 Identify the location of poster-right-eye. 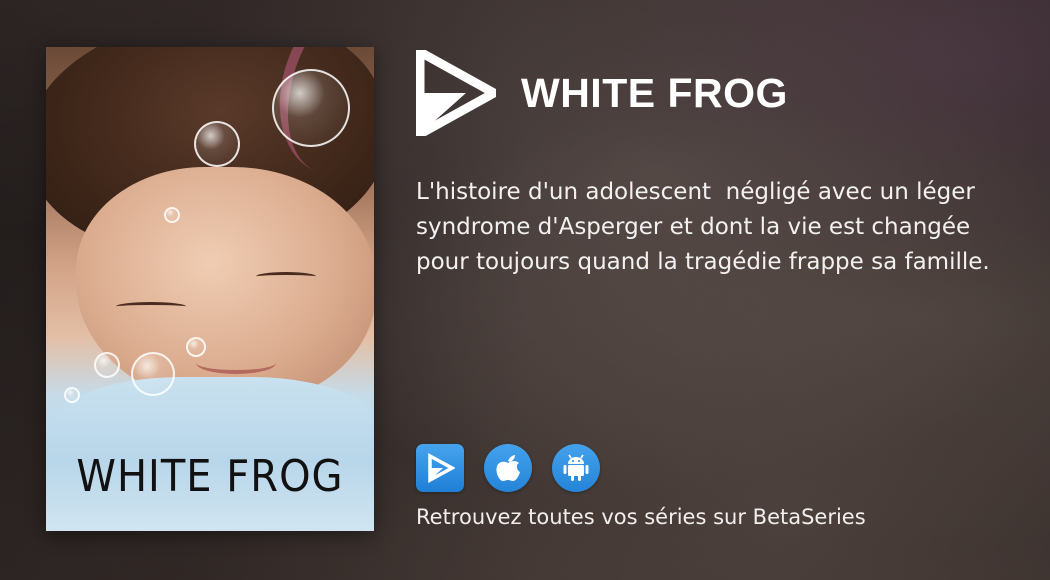
(286, 276).